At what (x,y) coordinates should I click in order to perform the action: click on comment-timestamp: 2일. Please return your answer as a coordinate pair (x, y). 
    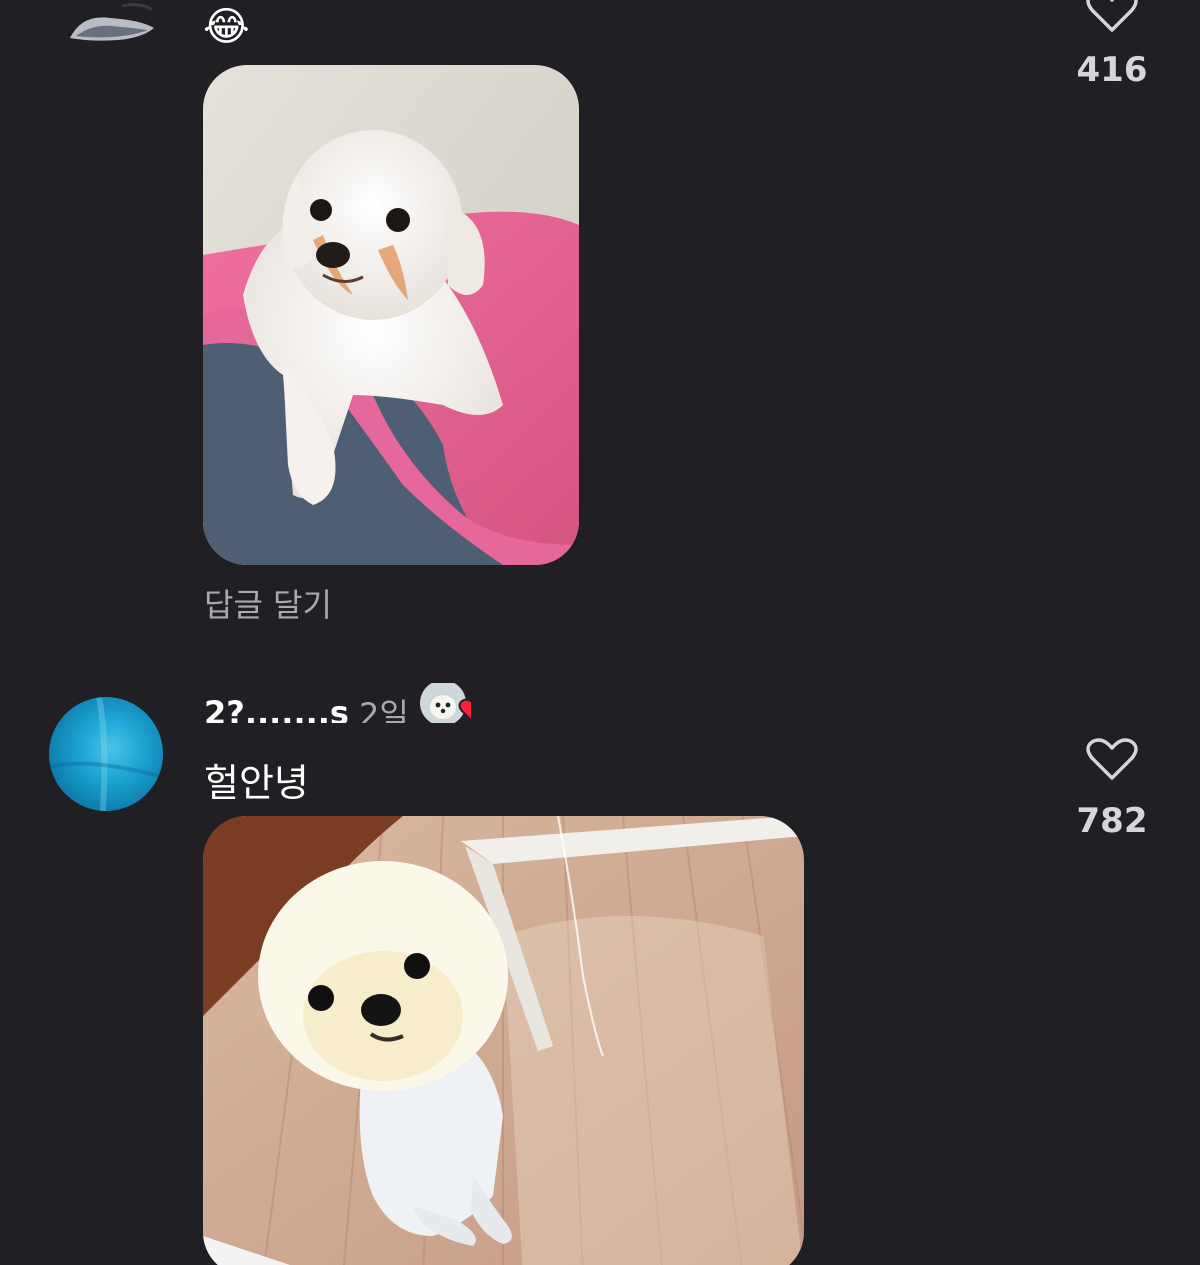
    Looking at the image, I should click on (383, 709).